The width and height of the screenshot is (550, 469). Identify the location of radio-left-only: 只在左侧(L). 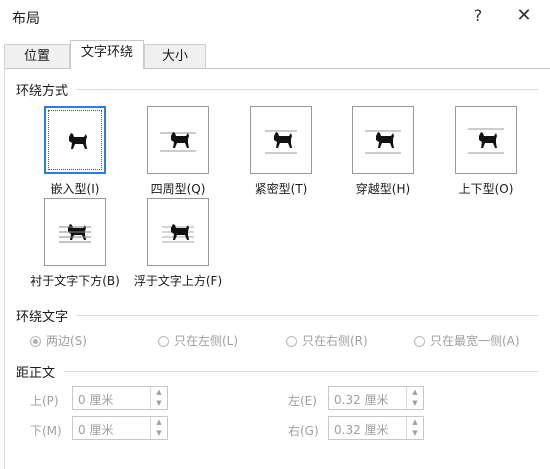
(198, 340).